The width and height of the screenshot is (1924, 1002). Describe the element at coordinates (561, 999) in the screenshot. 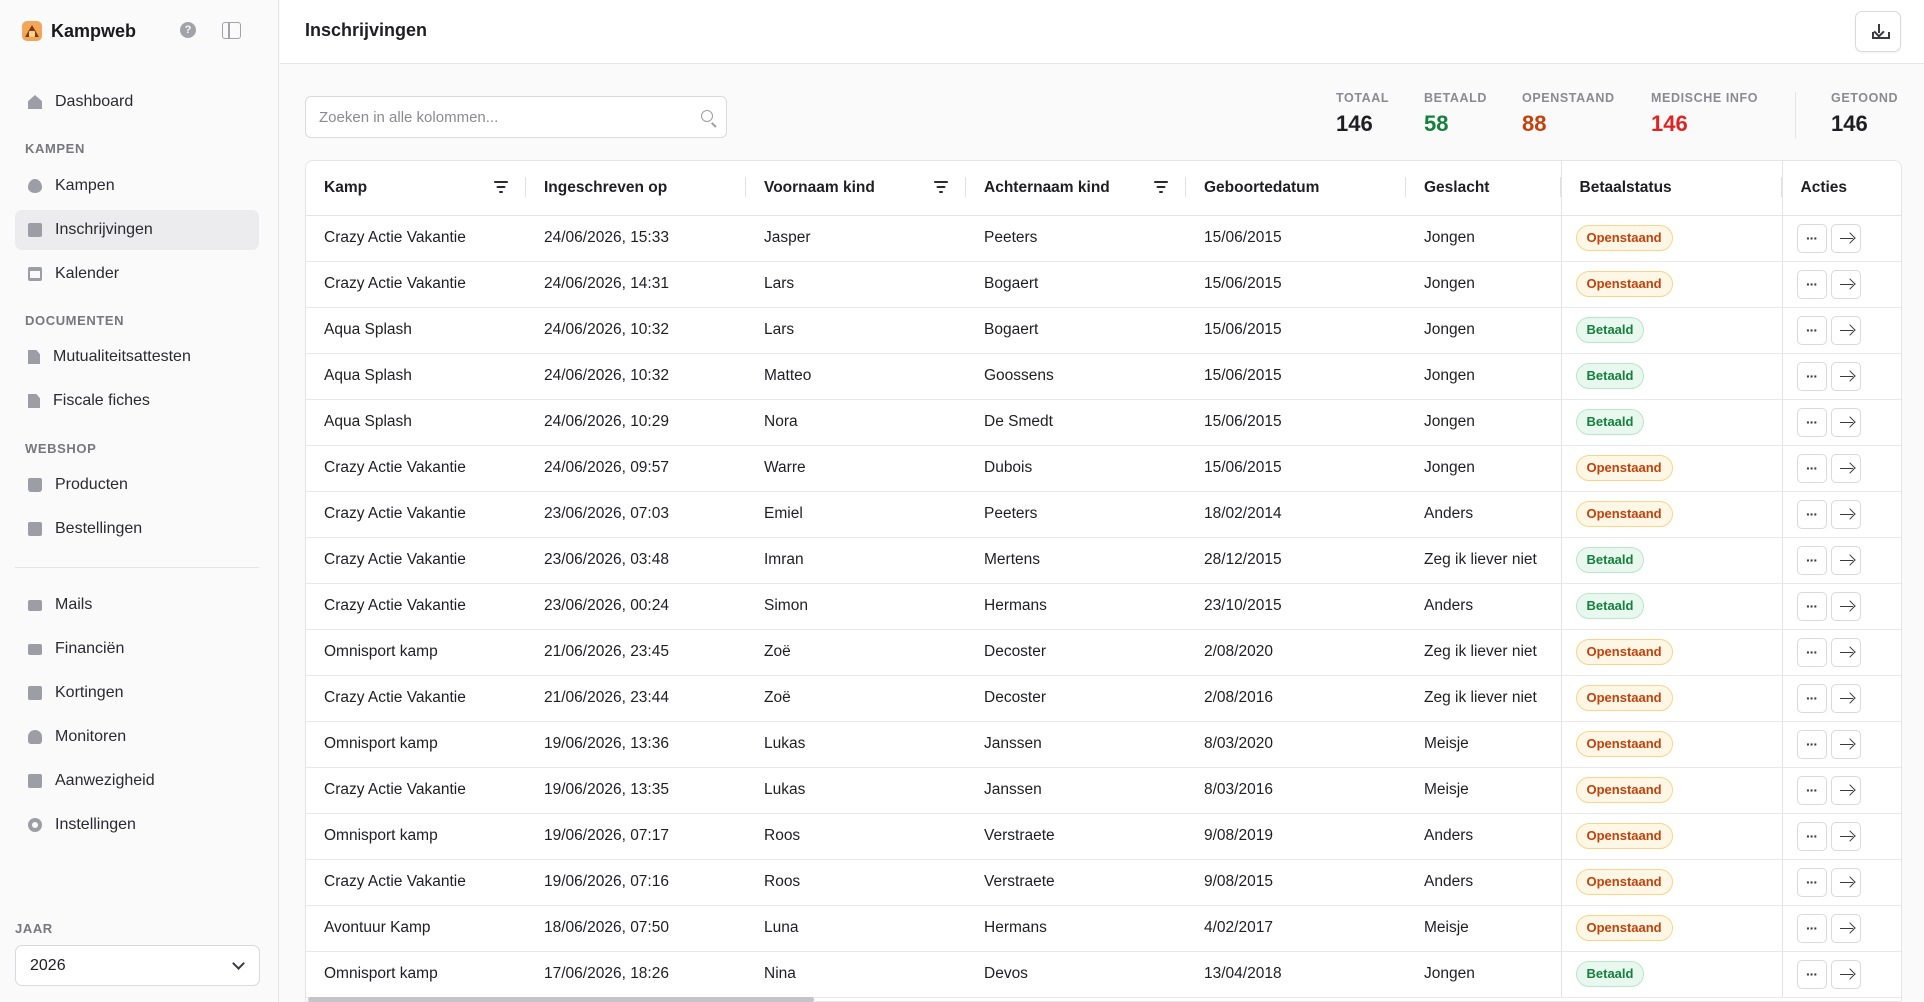

I see `horizontal-scrollbar` at that location.